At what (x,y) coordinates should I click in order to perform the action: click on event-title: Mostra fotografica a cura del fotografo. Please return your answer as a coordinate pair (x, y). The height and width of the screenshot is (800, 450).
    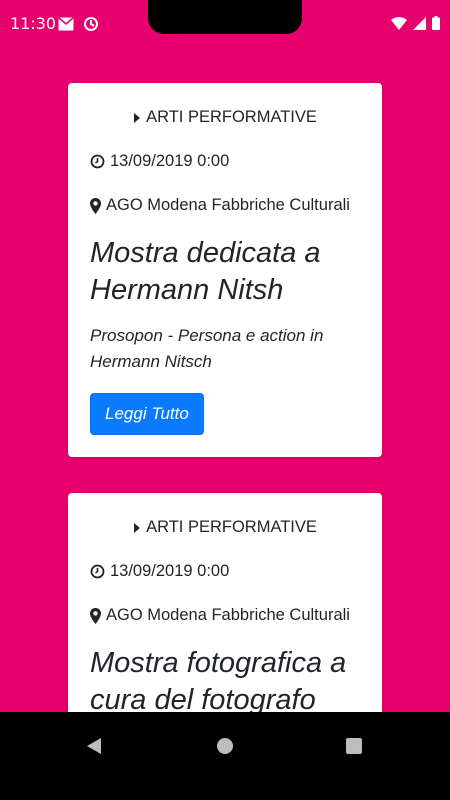
    Looking at the image, I should click on (218, 679).